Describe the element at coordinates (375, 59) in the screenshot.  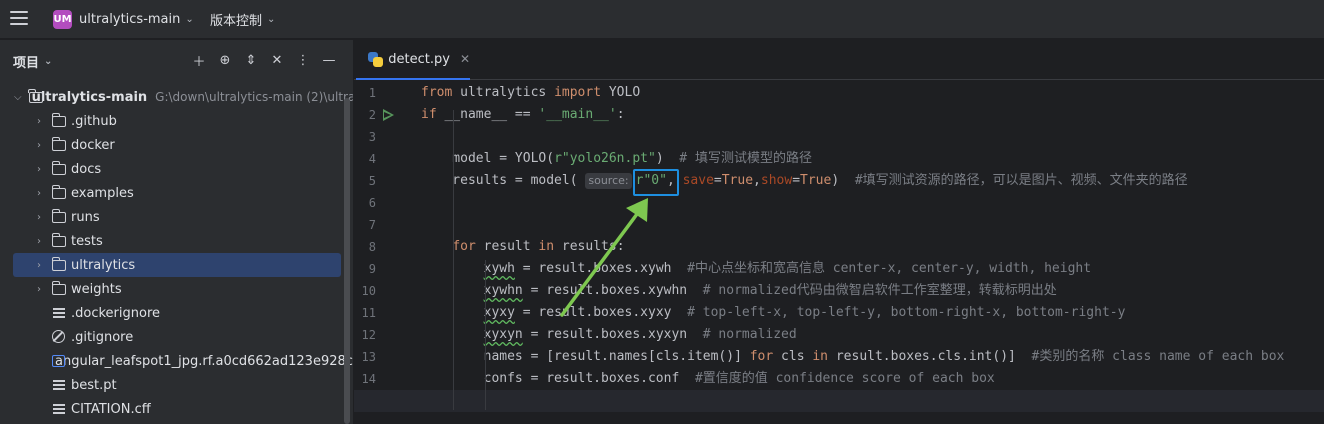
I see `python-file-icon` at that location.